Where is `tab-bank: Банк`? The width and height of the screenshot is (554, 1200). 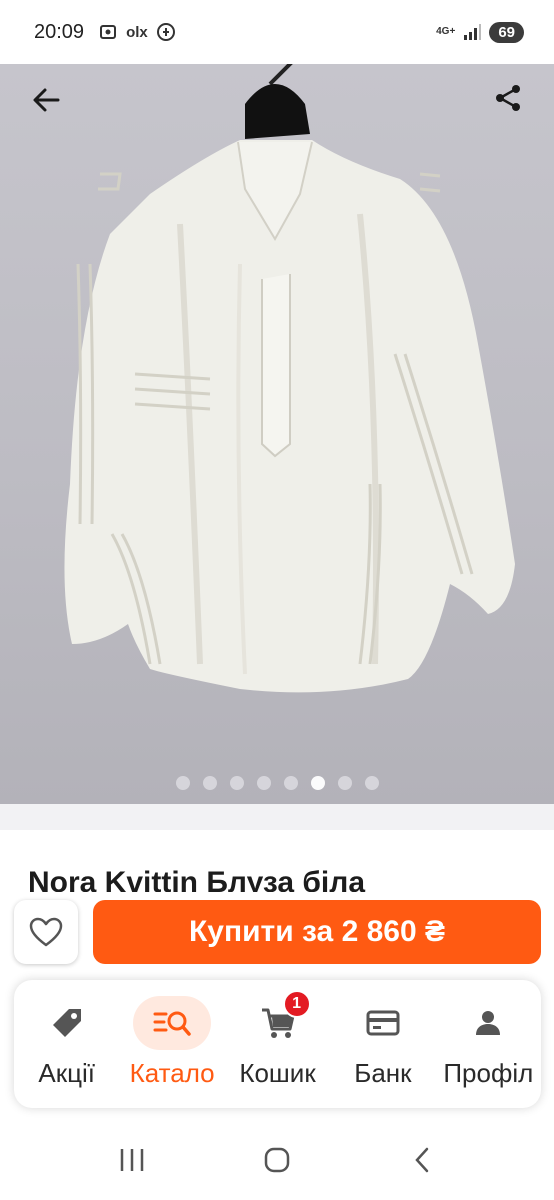
tab-bank: Банк is located at coordinates (382, 1044).